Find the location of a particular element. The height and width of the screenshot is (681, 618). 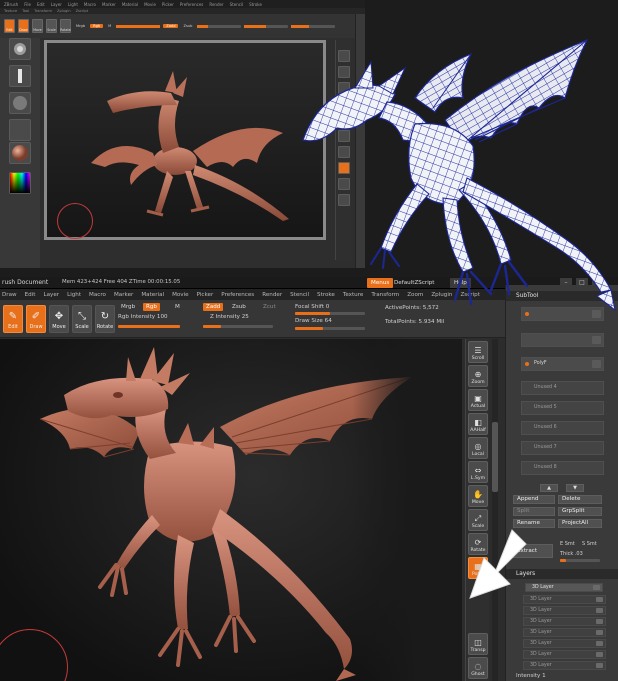

inset-menu-item: Texture is located at coordinates (10, 11).